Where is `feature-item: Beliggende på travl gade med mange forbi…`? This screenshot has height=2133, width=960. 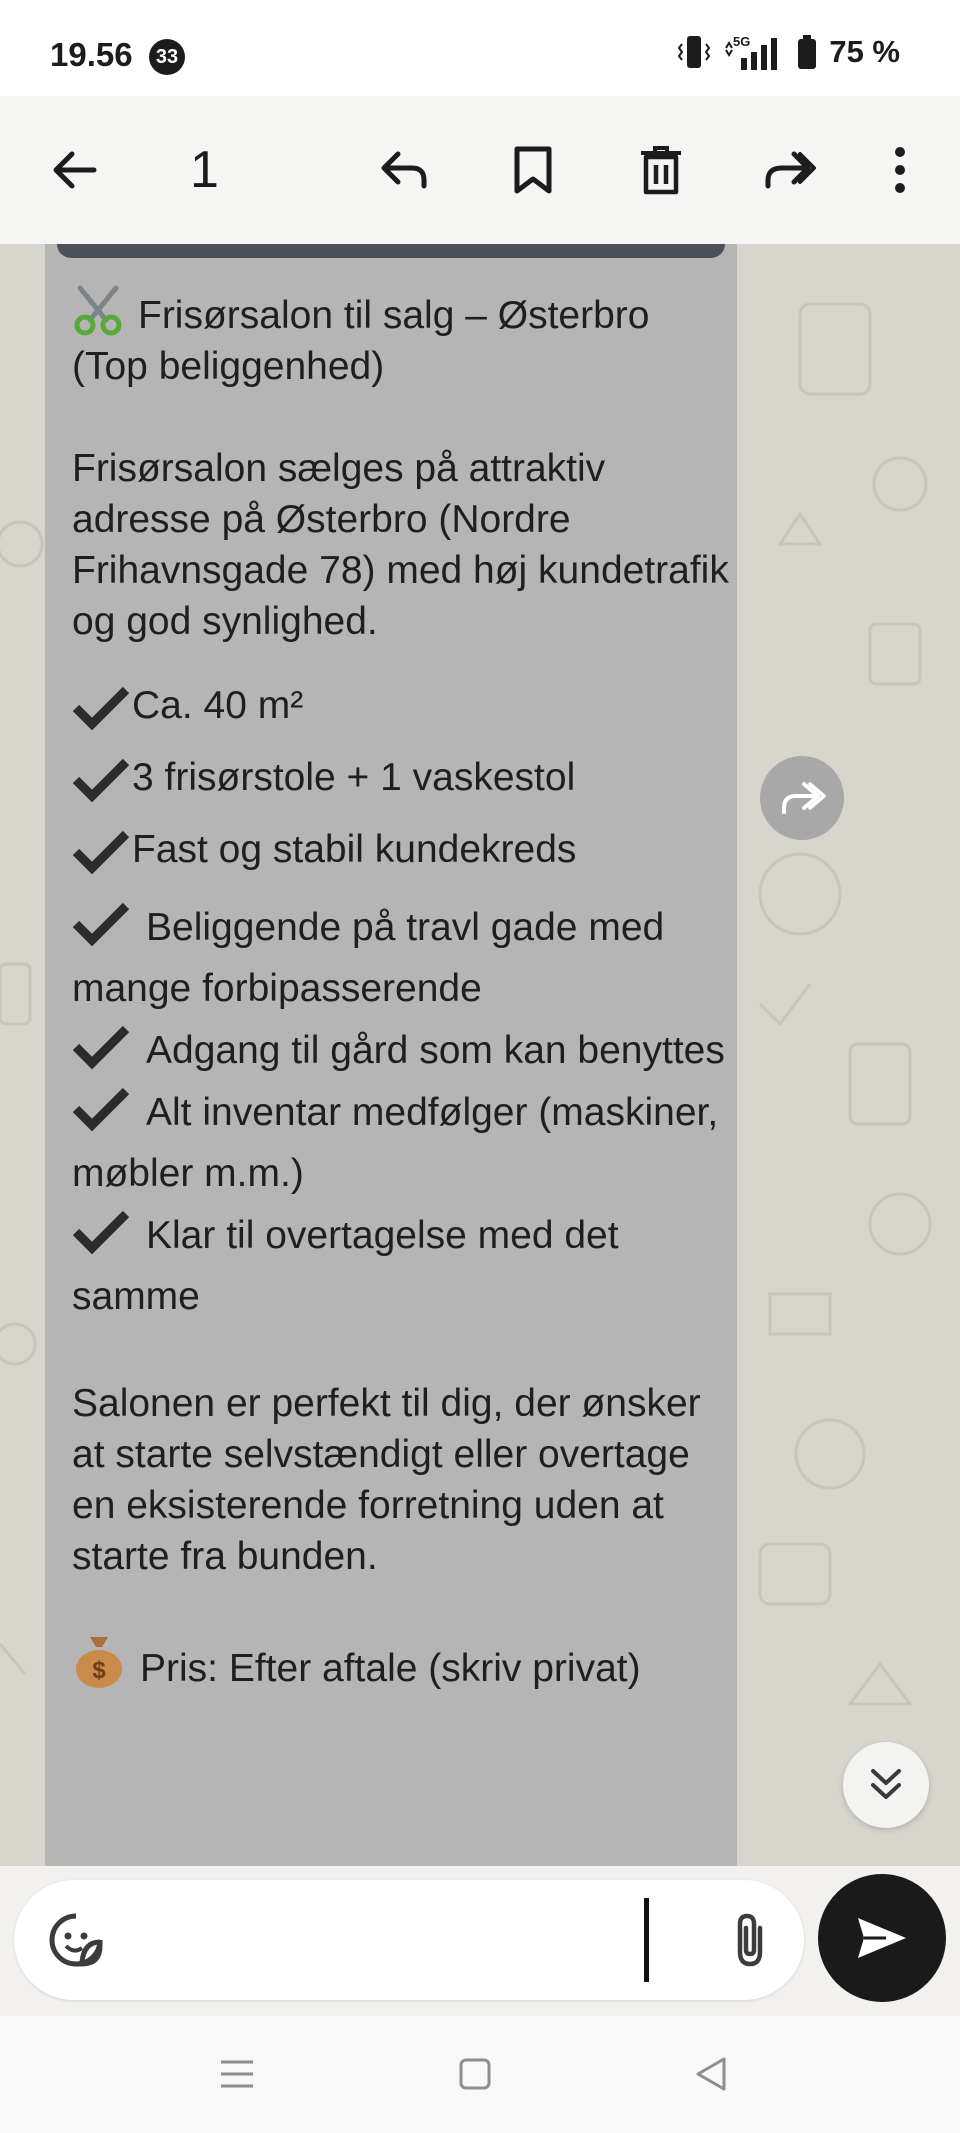
feature-item: Beliggende på travl gade med mange forbi… is located at coordinates (402, 957).